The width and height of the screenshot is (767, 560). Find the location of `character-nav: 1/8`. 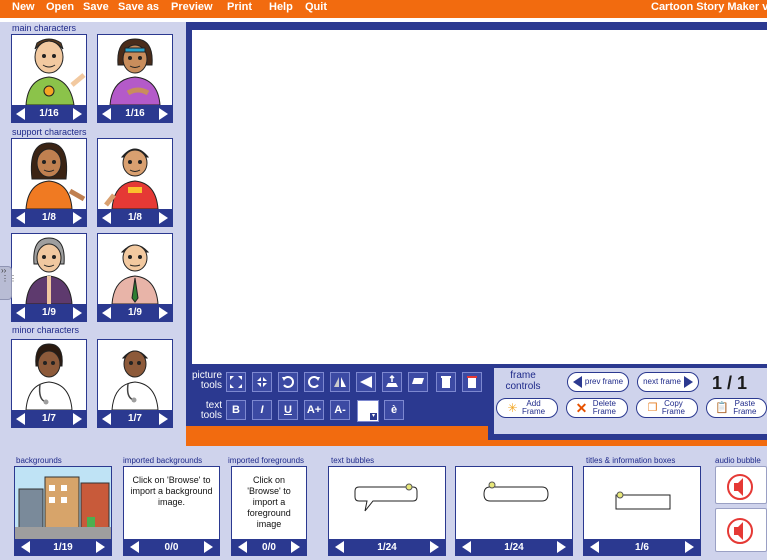

character-nav: 1/8 is located at coordinates (49, 217).